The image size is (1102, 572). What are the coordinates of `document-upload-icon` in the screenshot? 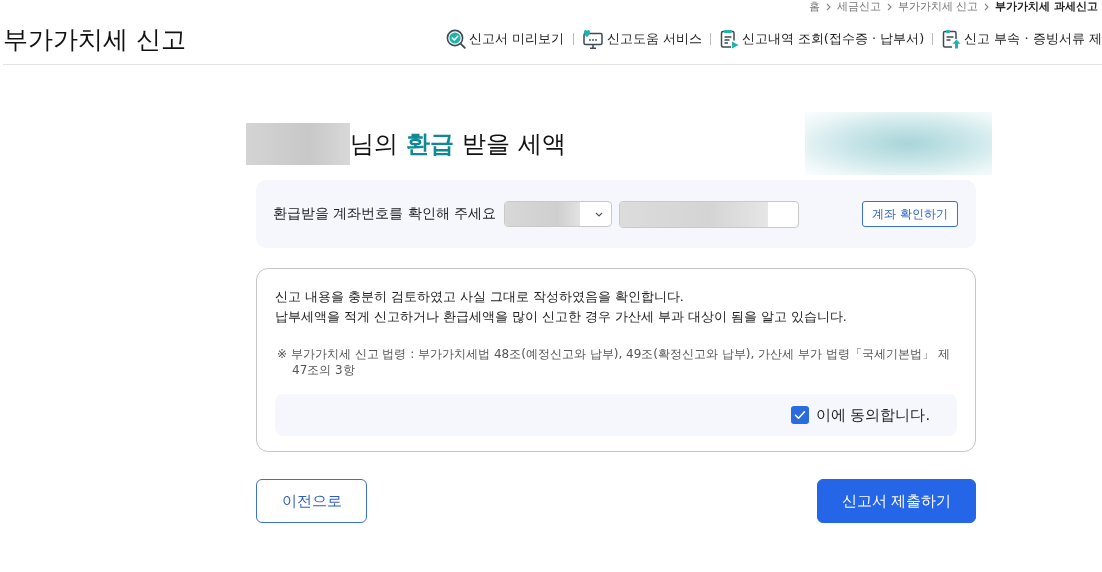 It's located at (951, 39).